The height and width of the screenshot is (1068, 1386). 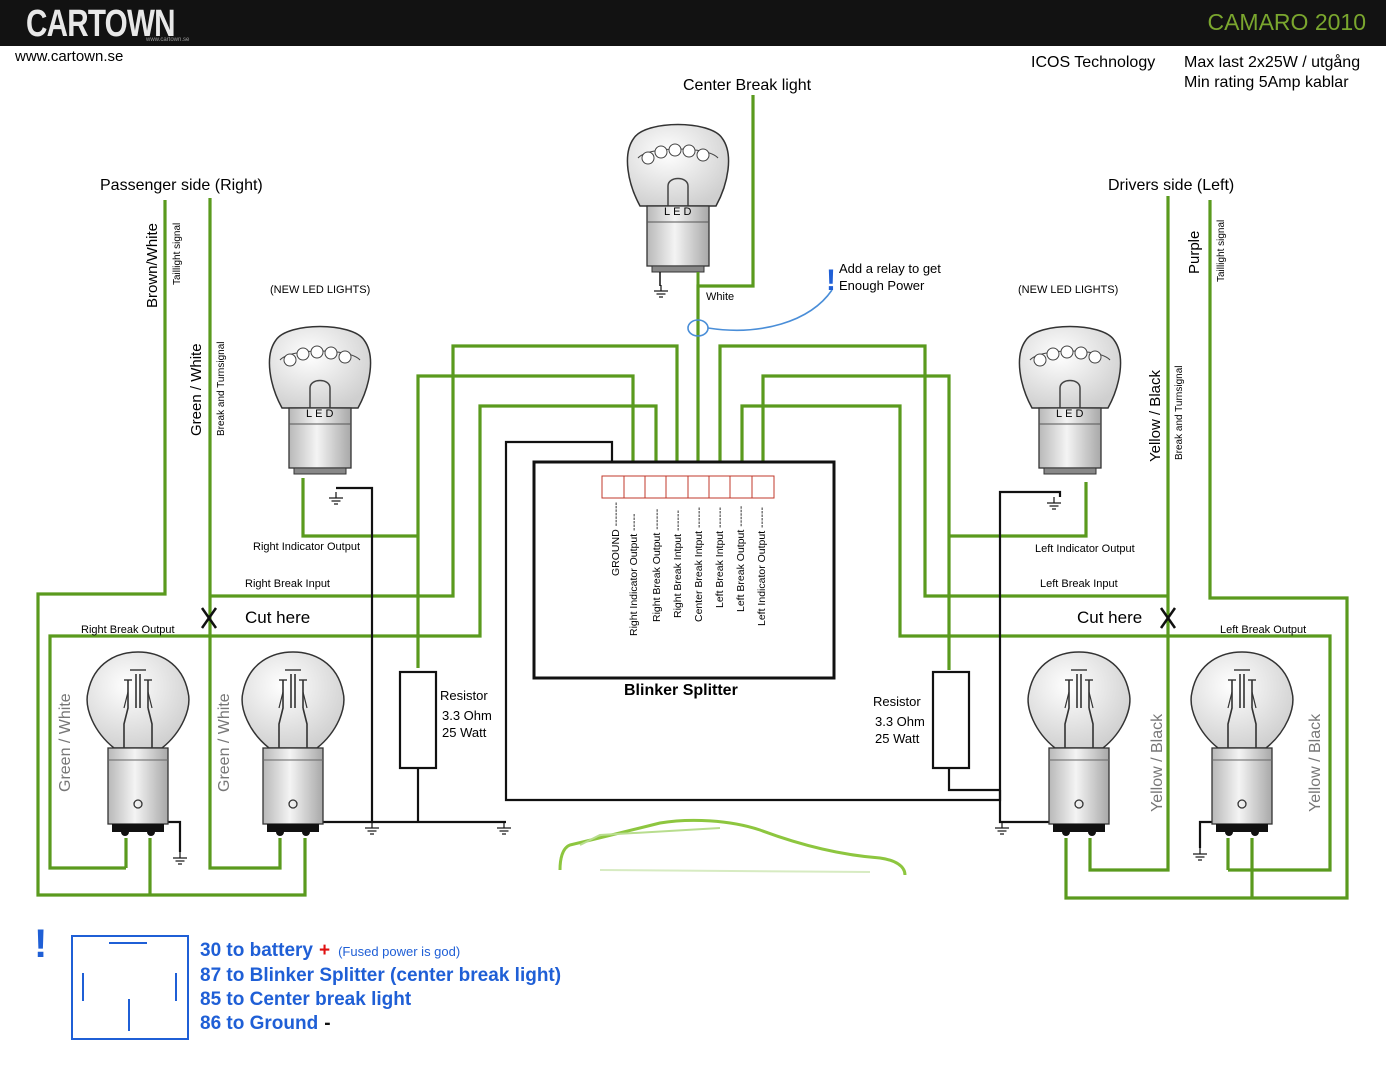 What do you see at coordinates (897, 738) in the screenshot?
I see `left-resistor-watt: 25 Watt` at bounding box center [897, 738].